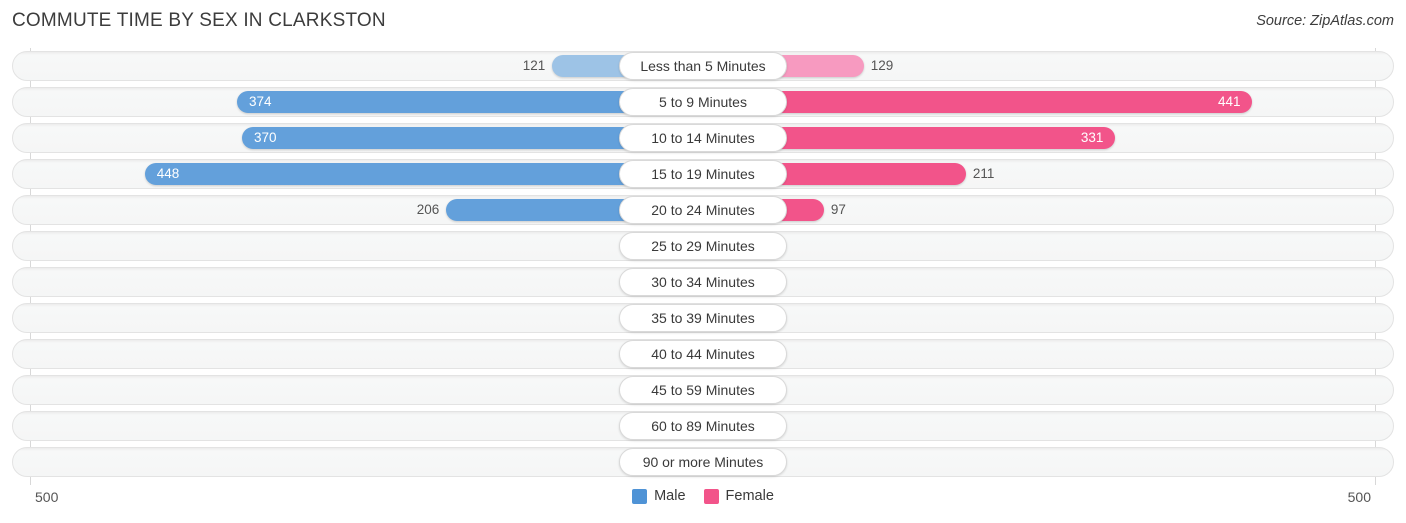 The height and width of the screenshot is (523, 1406). I want to click on category-label-pill: 5 to 9 Minutes, so click(703, 102).